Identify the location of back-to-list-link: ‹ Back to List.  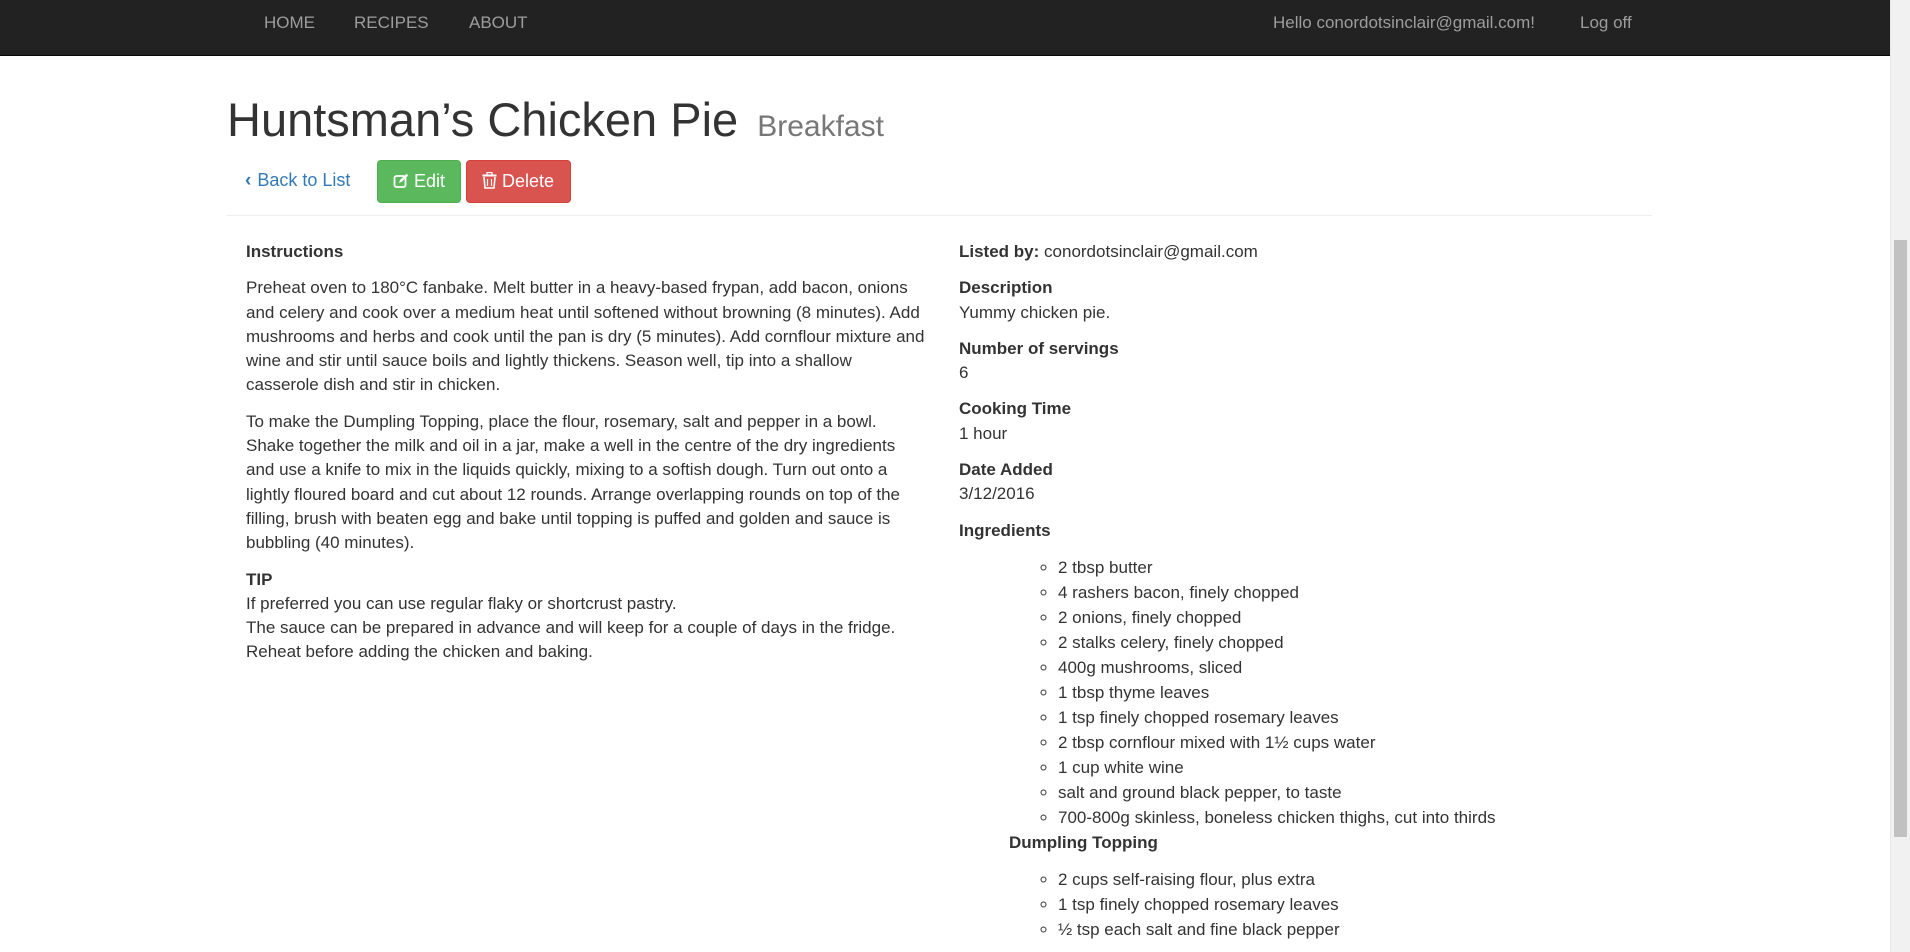
(297, 180).